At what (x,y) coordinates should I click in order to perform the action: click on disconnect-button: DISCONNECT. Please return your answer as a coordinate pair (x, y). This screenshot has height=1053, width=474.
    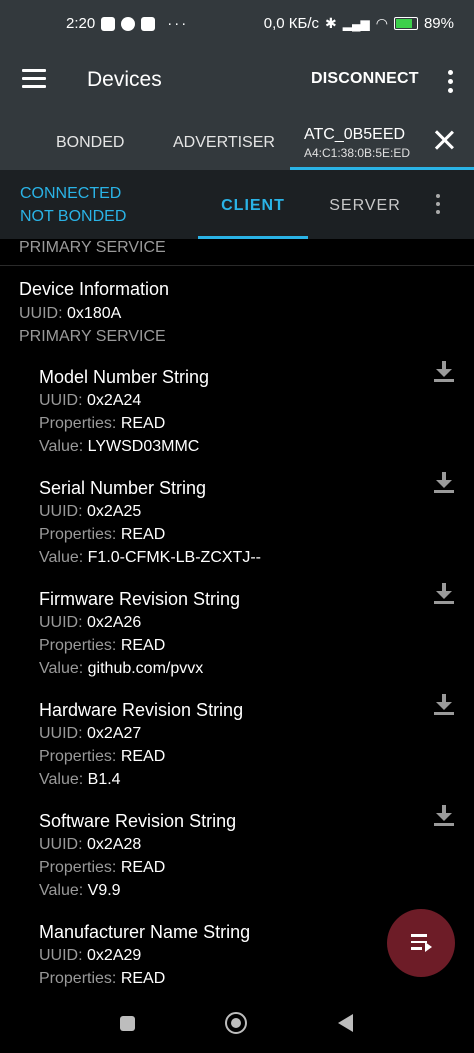
    Looking at the image, I should click on (365, 79).